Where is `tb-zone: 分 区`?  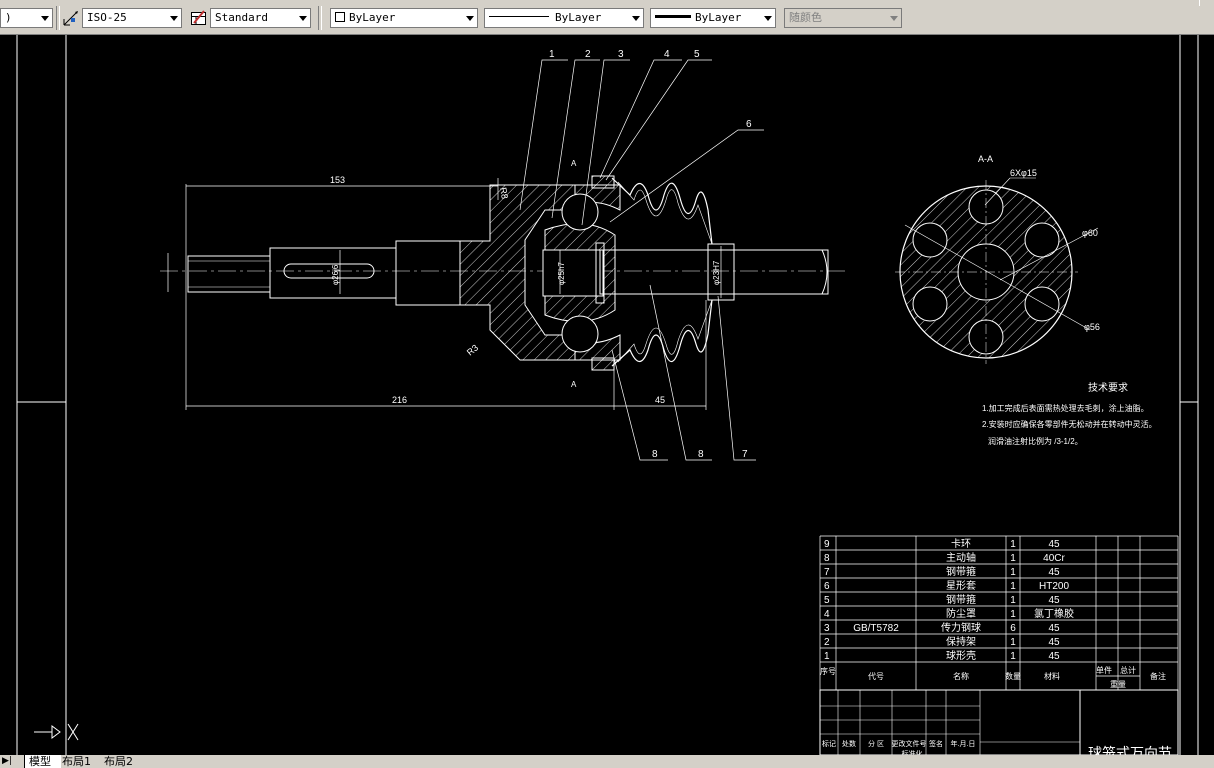 tb-zone: 分 区 is located at coordinates (876, 743).